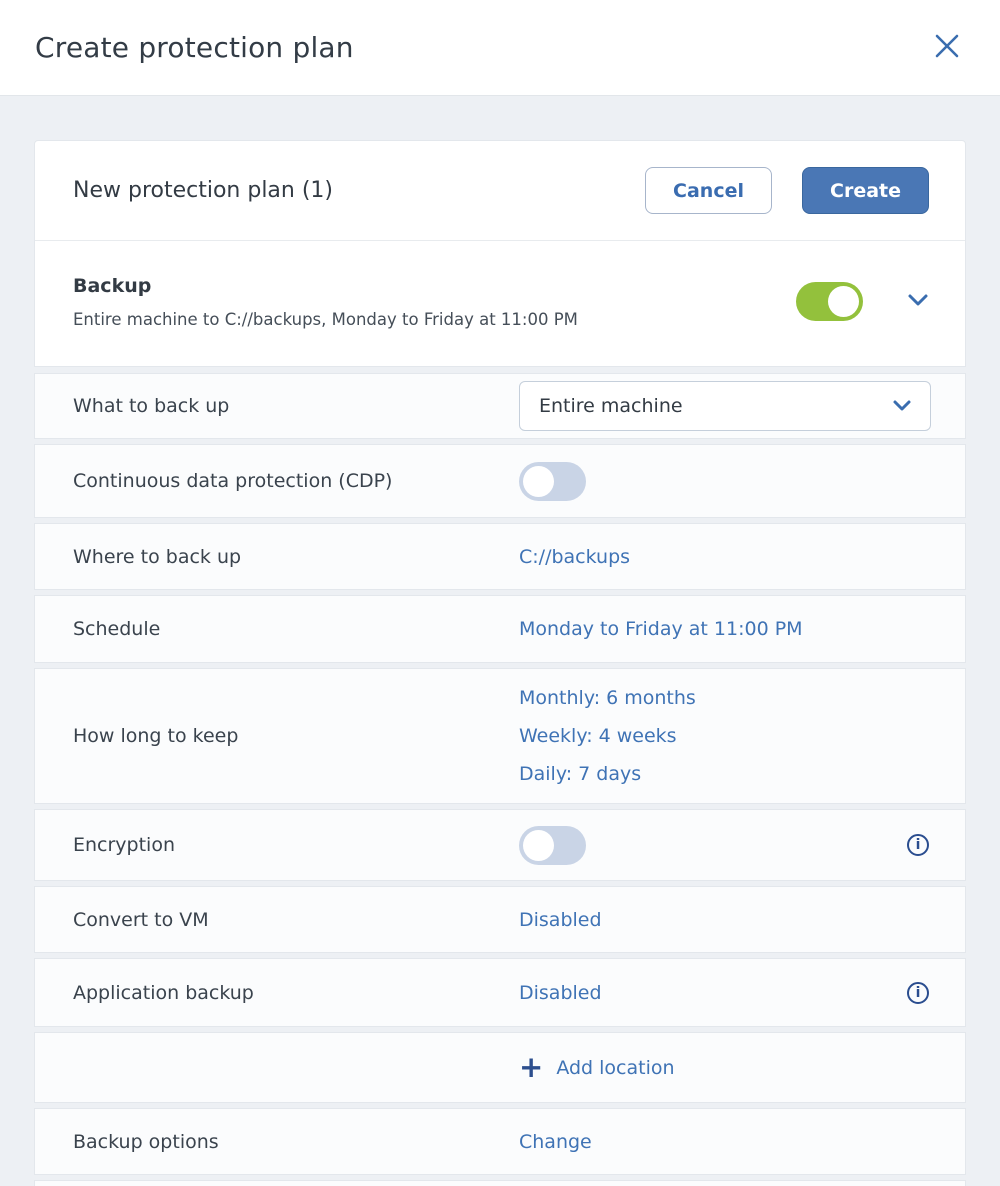  I want to click on where-to-back-up-link: C://backups, so click(574, 557).